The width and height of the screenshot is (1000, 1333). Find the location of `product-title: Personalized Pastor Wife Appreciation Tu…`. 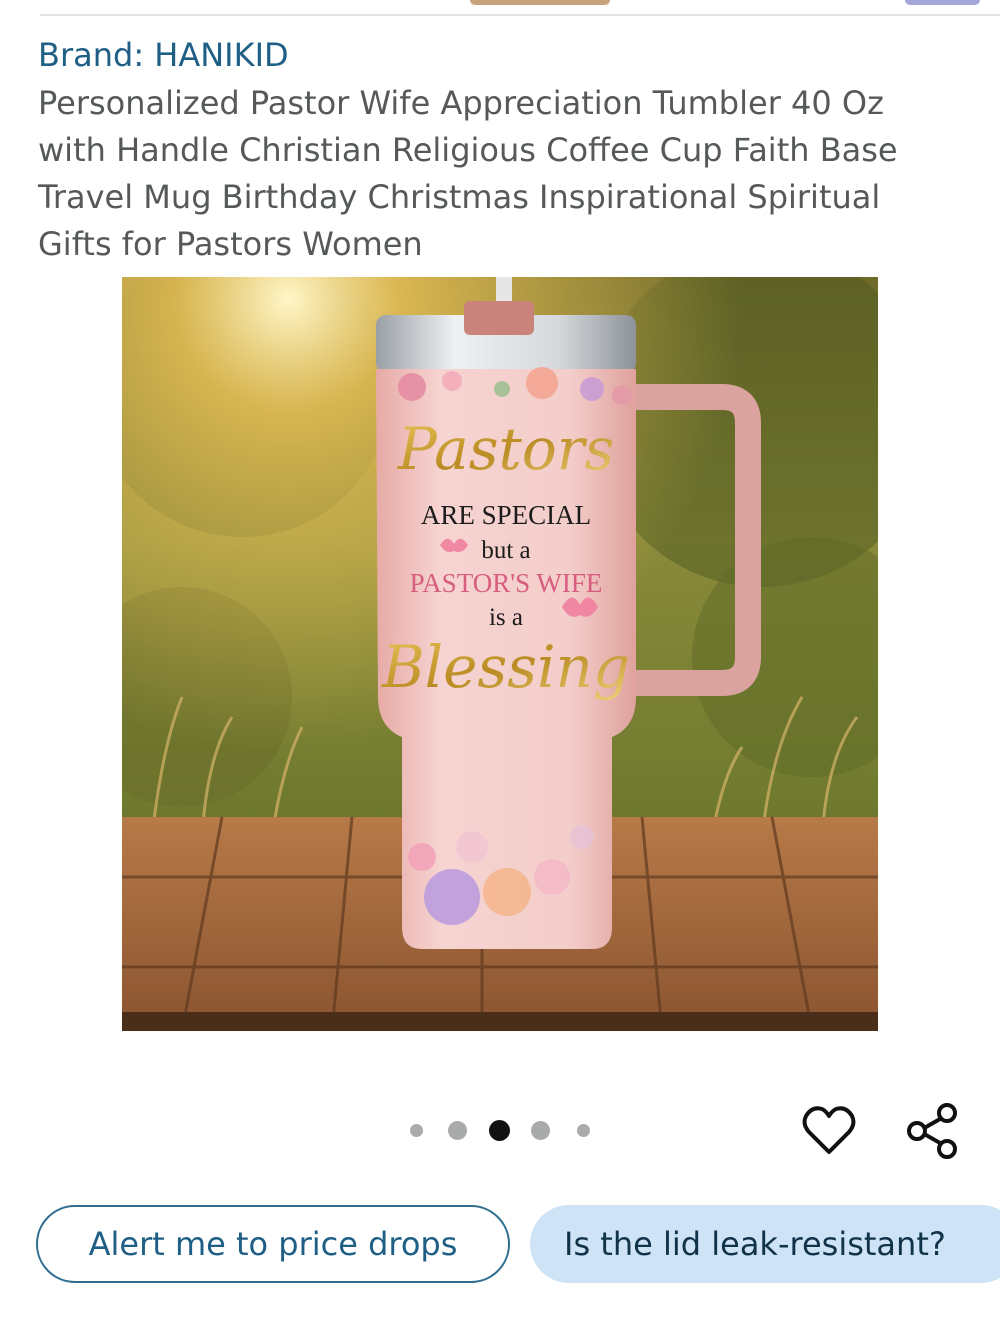

product-title: Personalized Pastor Wife Appreciation Tu… is located at coordinates (468, 173).